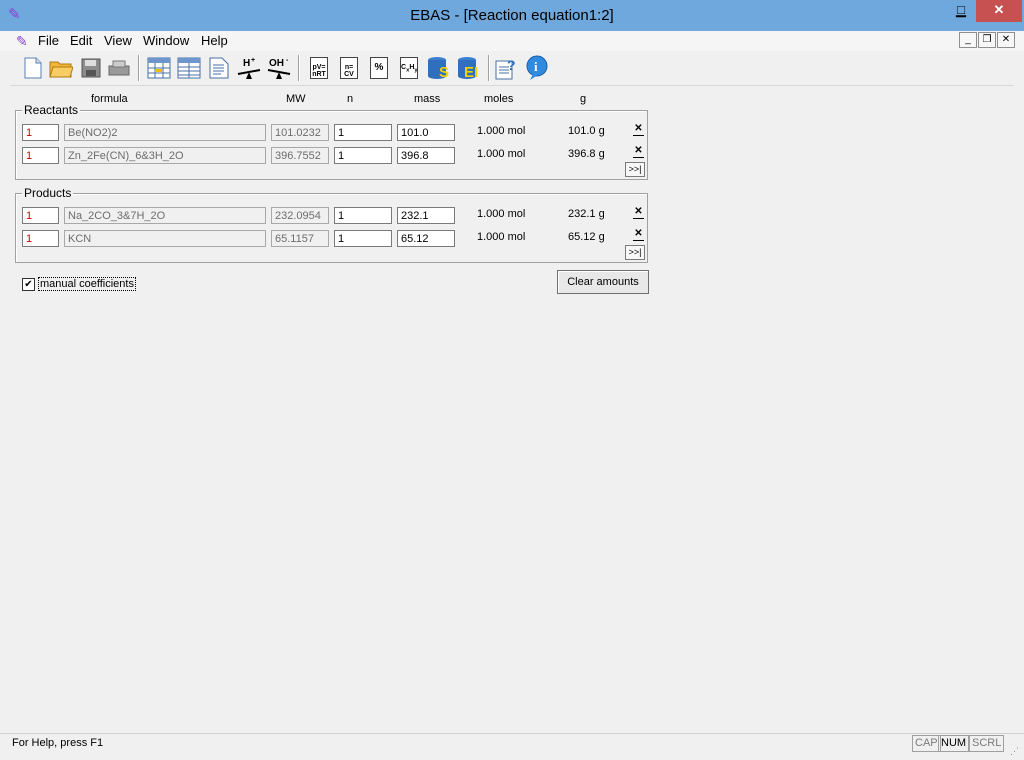 The width and height of the screenshot is (1024, 760). Describe the element at coordinates (165, 132) in the screenshot. I see `reactant-formula-input: Be(NO2)2` at that location.